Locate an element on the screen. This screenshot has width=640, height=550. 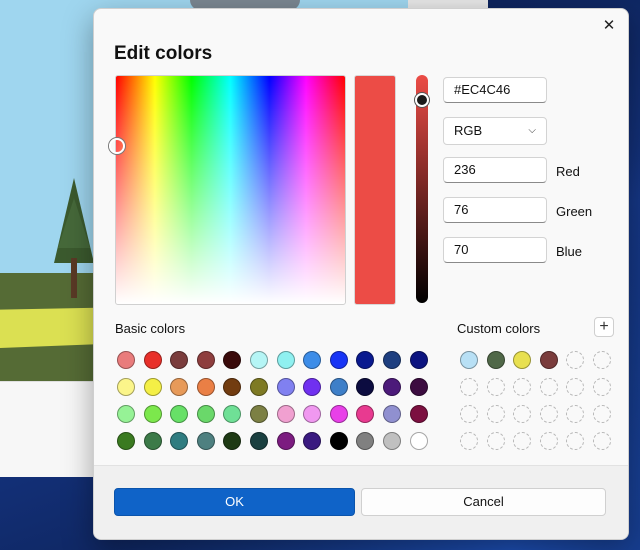
hex-input: #EC4C46 is located at coordinates (495, 90).